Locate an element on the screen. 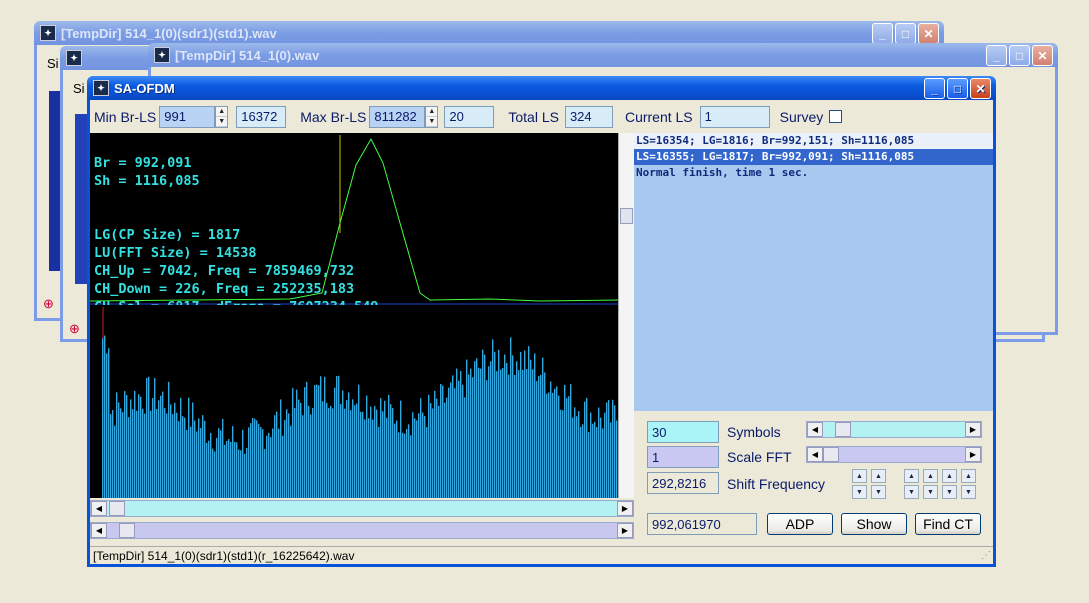 The image size is (1089, 603). symbols-slider: ◀ ▶ is located at coordinates (894, 429).